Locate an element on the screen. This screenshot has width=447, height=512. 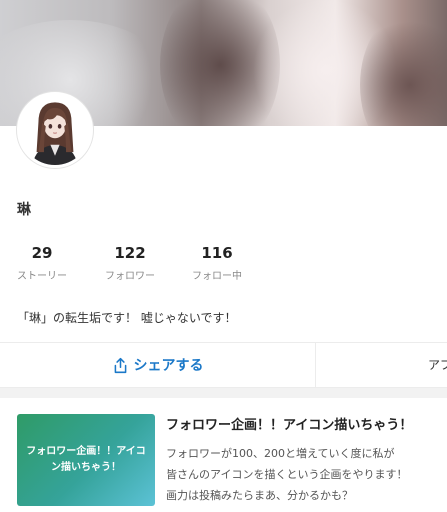
avatar-illustration is located at coordinates (55, 130).